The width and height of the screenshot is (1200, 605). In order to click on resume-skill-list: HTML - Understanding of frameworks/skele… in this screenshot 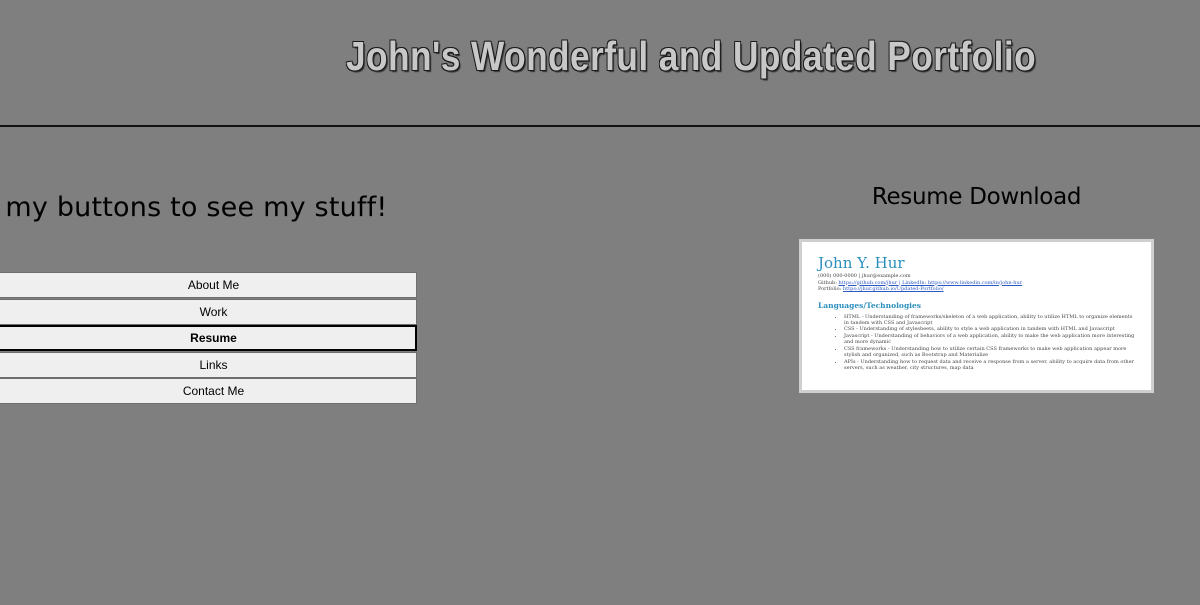, I will do `click(977, 343)`.